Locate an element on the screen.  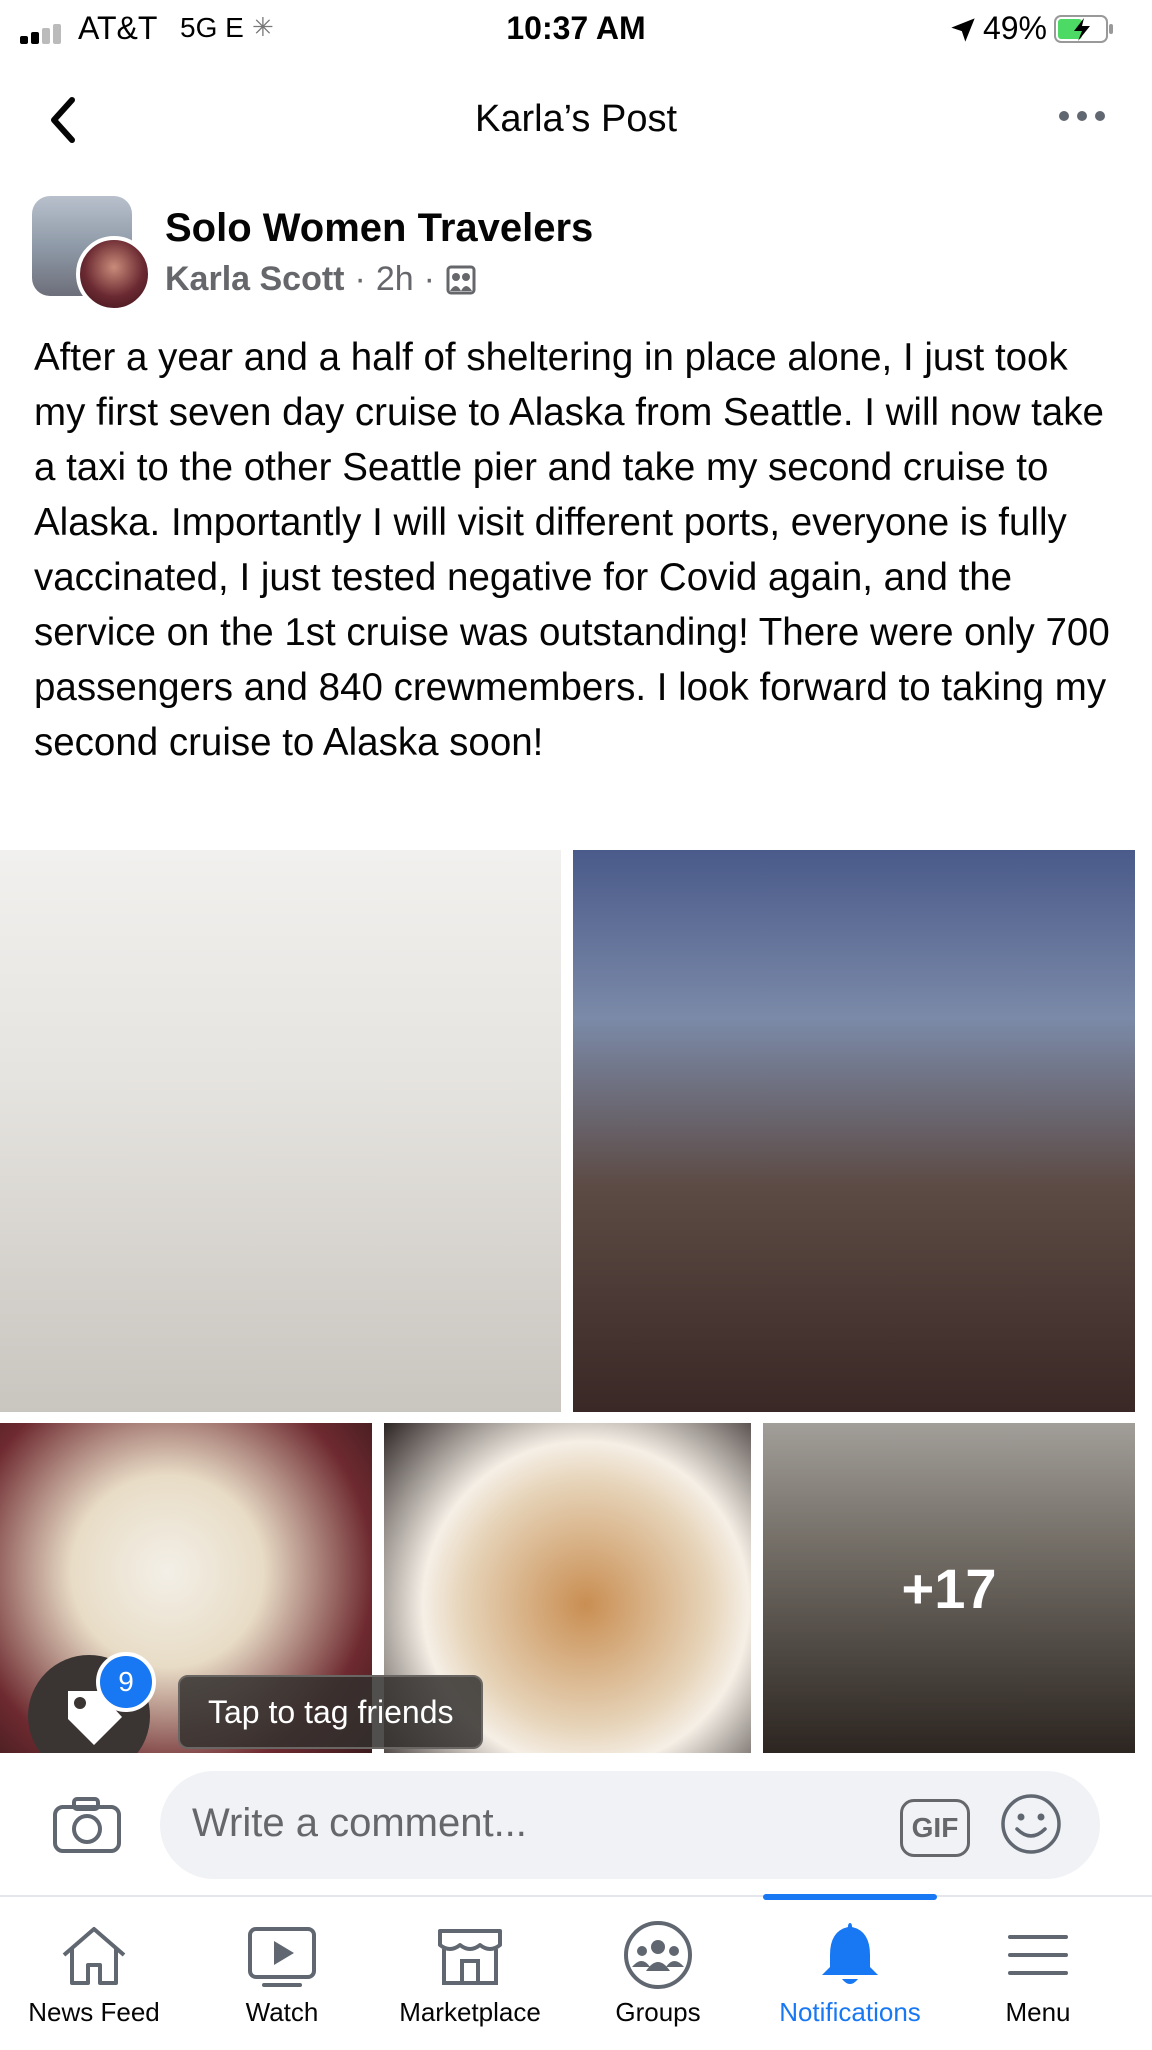
tab-label-menu: Menu is located at coordinates (1038, 2012).